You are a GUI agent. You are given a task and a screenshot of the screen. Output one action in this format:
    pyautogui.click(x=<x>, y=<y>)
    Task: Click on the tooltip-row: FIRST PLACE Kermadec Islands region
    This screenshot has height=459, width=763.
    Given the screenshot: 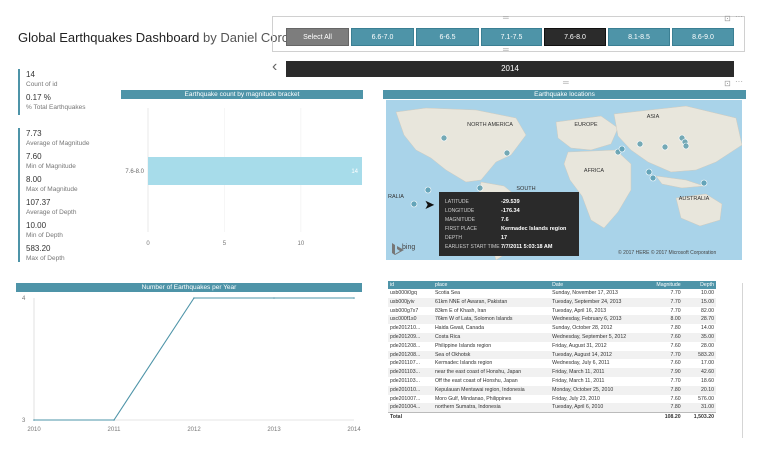 What is the action you would take?
    pyautogui.click(x=505, y=229)
    